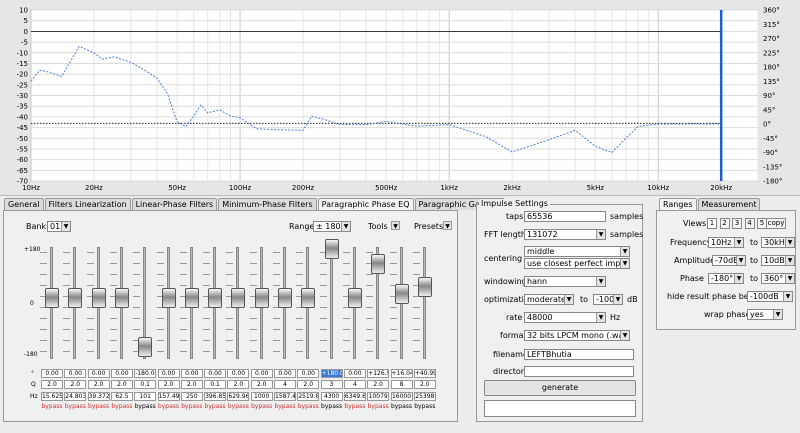  I want to click on band-frequency-input: 10079, so click(378, 396).